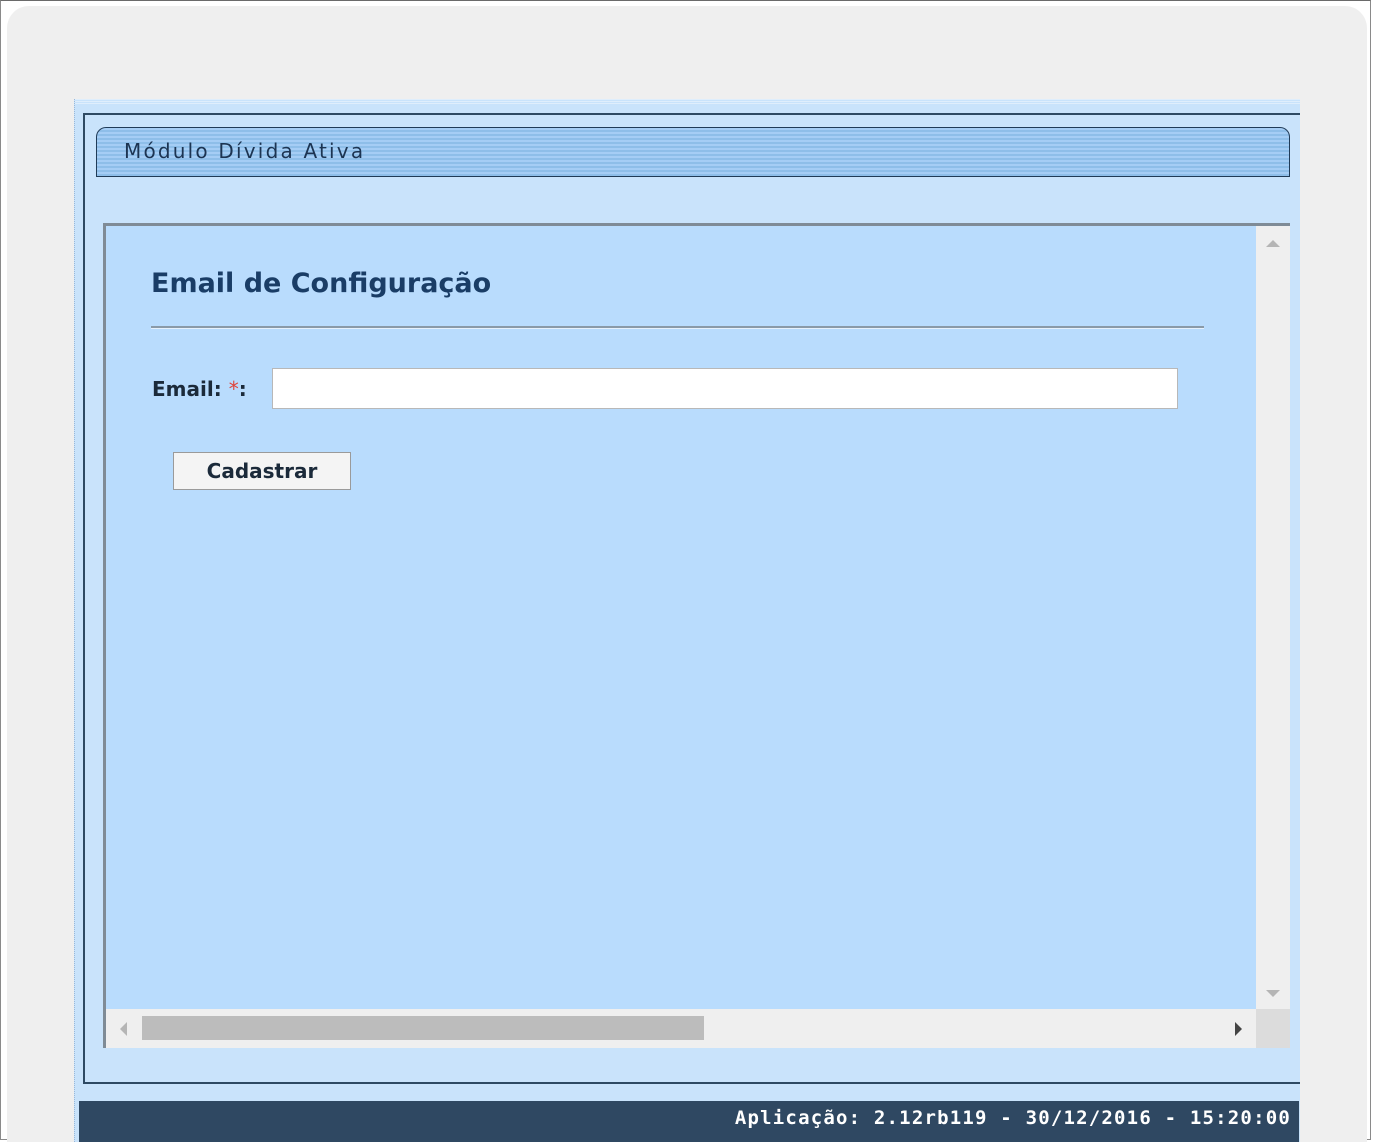  I want to click on required-asterisk: *, so click(233, 389).